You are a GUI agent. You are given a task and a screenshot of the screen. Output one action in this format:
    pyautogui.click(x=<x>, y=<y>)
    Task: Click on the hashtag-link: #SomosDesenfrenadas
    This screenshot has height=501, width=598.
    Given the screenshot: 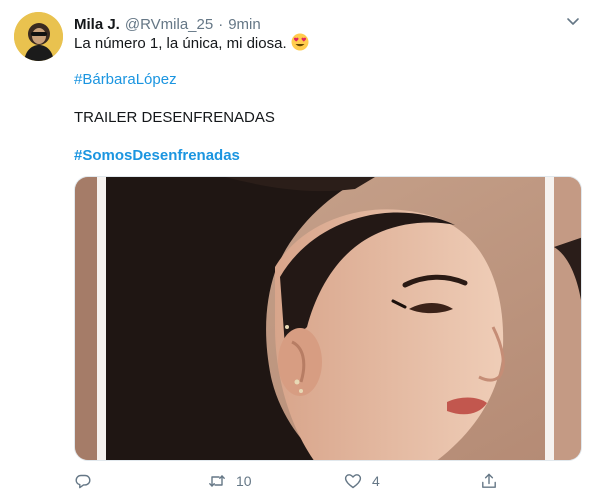 What is the action you would take?
    pyautogui.click(x=157, y=156)
    